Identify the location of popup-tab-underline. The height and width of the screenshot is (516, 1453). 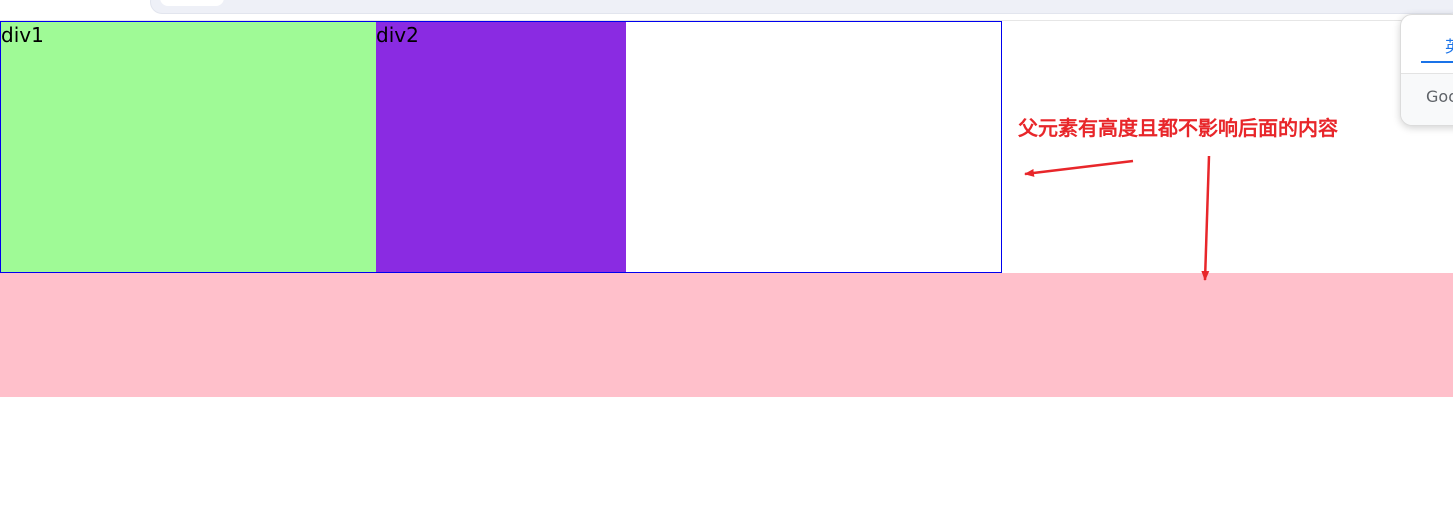
(1437, 62).